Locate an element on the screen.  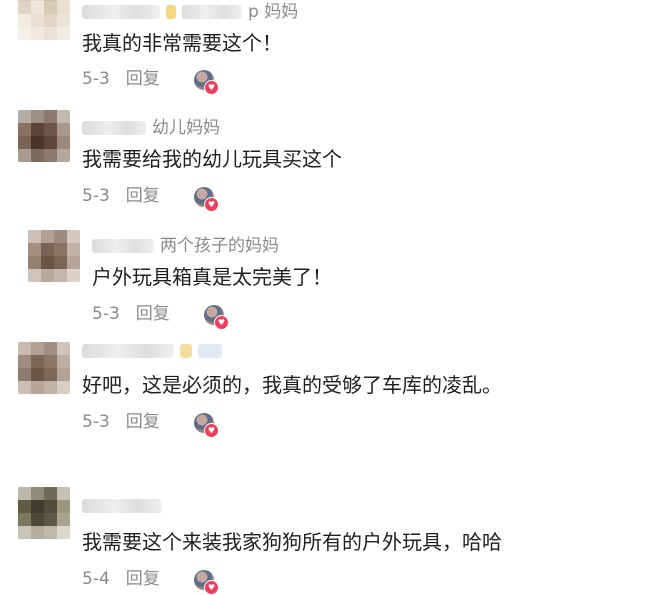
author-name: 两个孩子的妈妈 is located at coordinates (185, 246).